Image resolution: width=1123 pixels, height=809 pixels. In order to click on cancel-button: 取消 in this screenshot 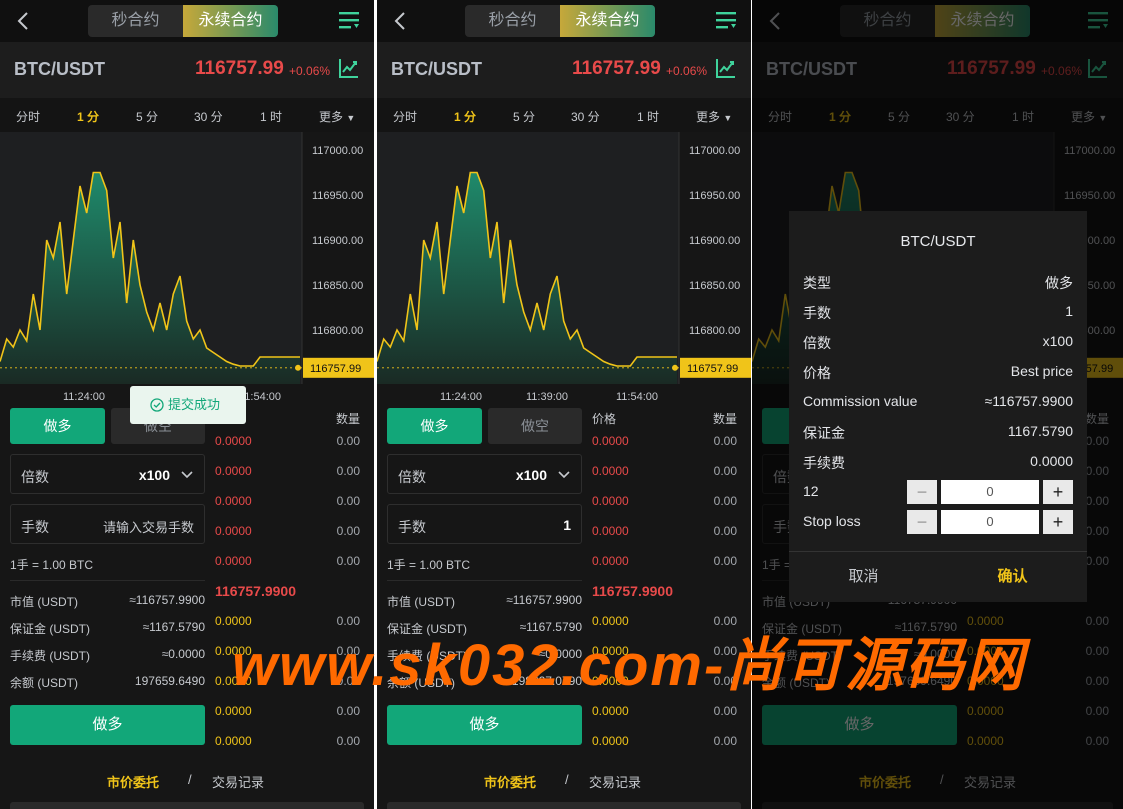, I will do `click(863, 575)`.